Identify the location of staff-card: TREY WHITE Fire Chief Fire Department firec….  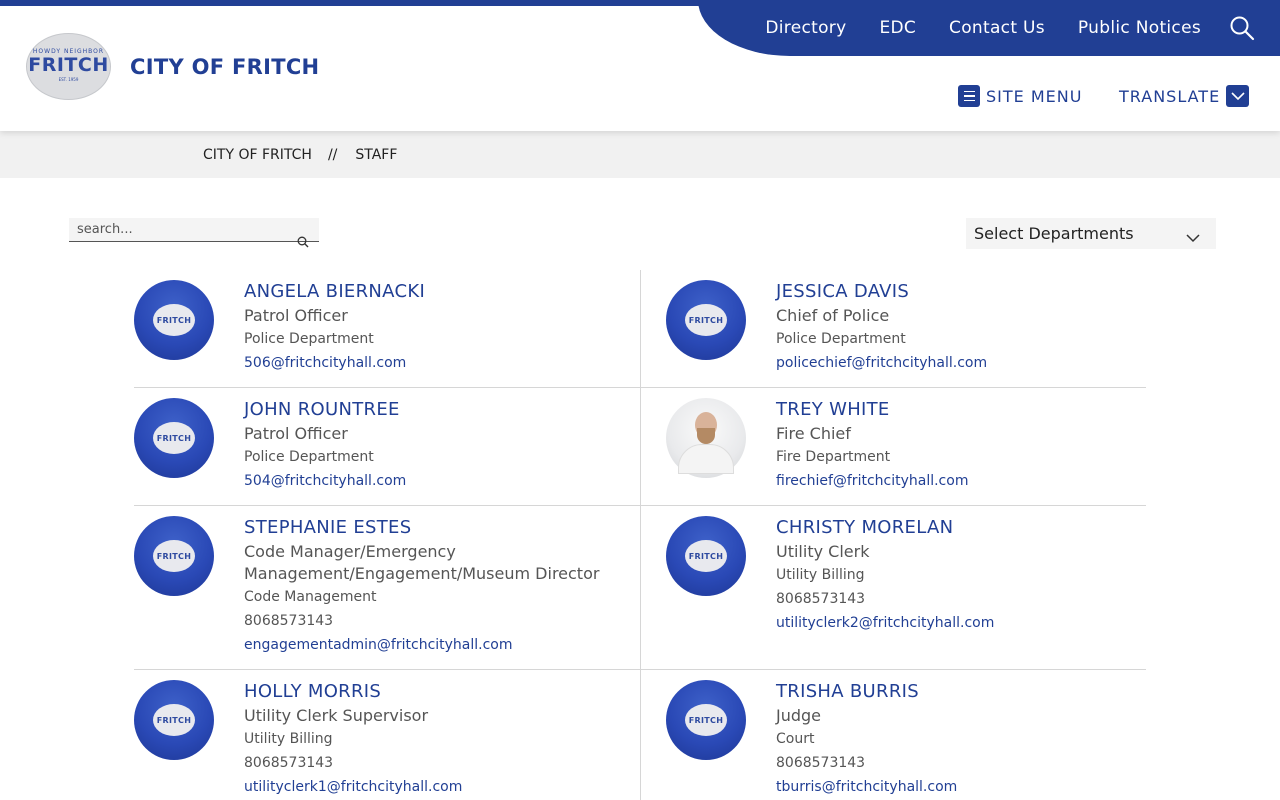
(893, 446).